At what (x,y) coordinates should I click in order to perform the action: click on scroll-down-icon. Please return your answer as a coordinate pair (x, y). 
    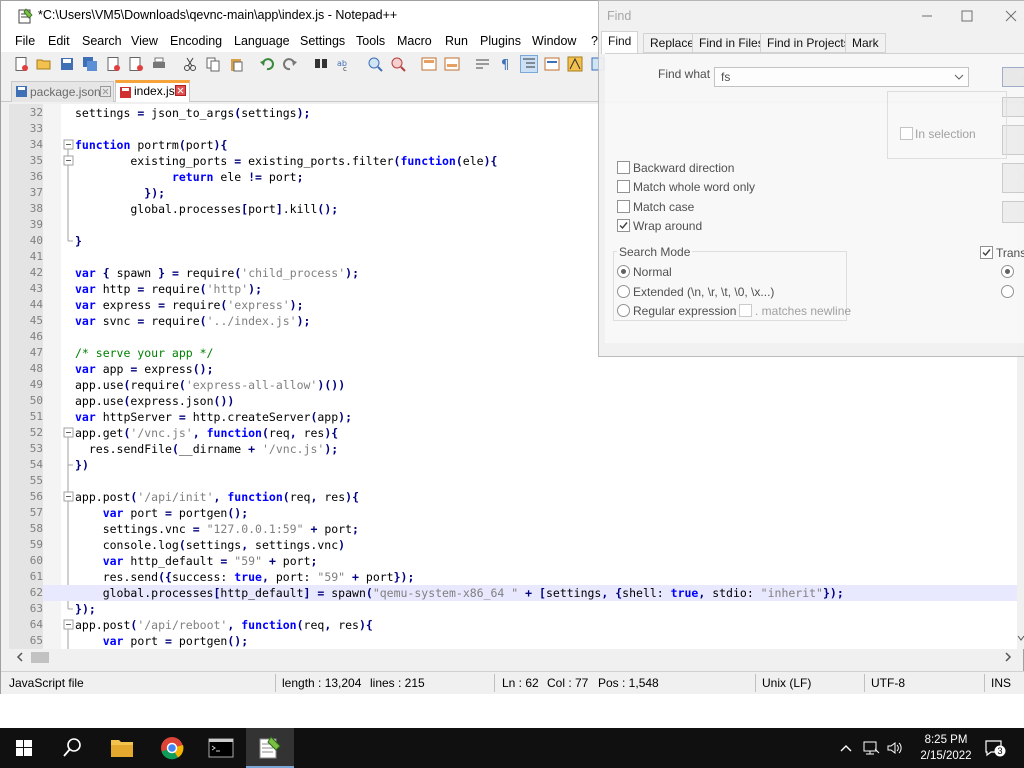
    Looking at the image, I should click on (1020, 638).